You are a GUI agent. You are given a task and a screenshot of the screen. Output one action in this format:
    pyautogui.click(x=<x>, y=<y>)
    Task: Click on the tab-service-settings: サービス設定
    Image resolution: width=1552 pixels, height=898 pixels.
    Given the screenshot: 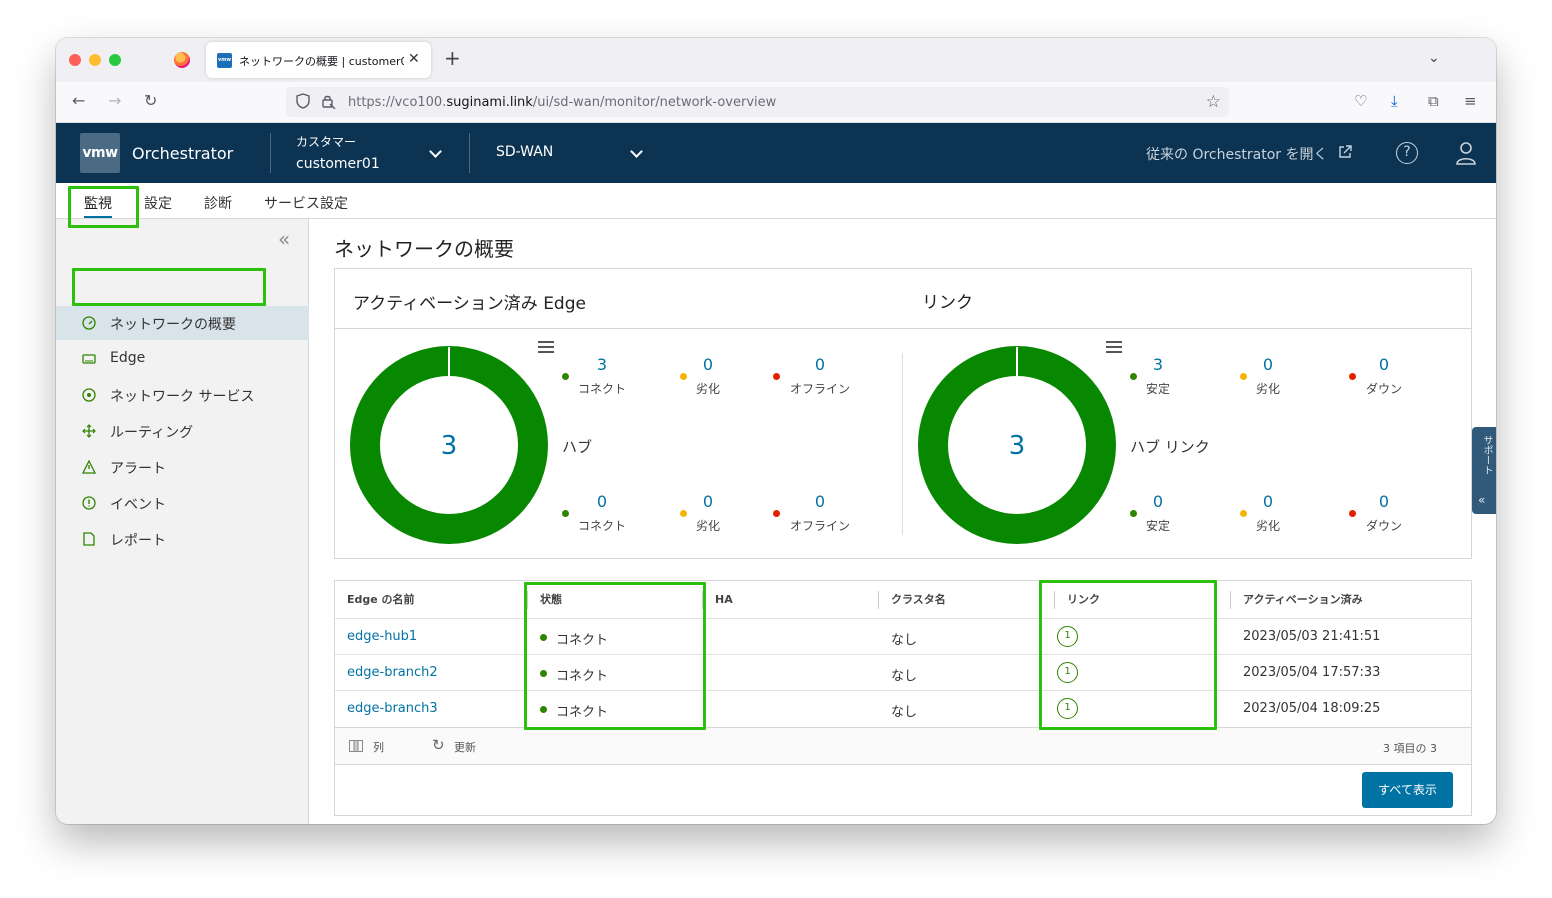 What is the action you would take?
    pyautogui.click(x=306, y=203)
    